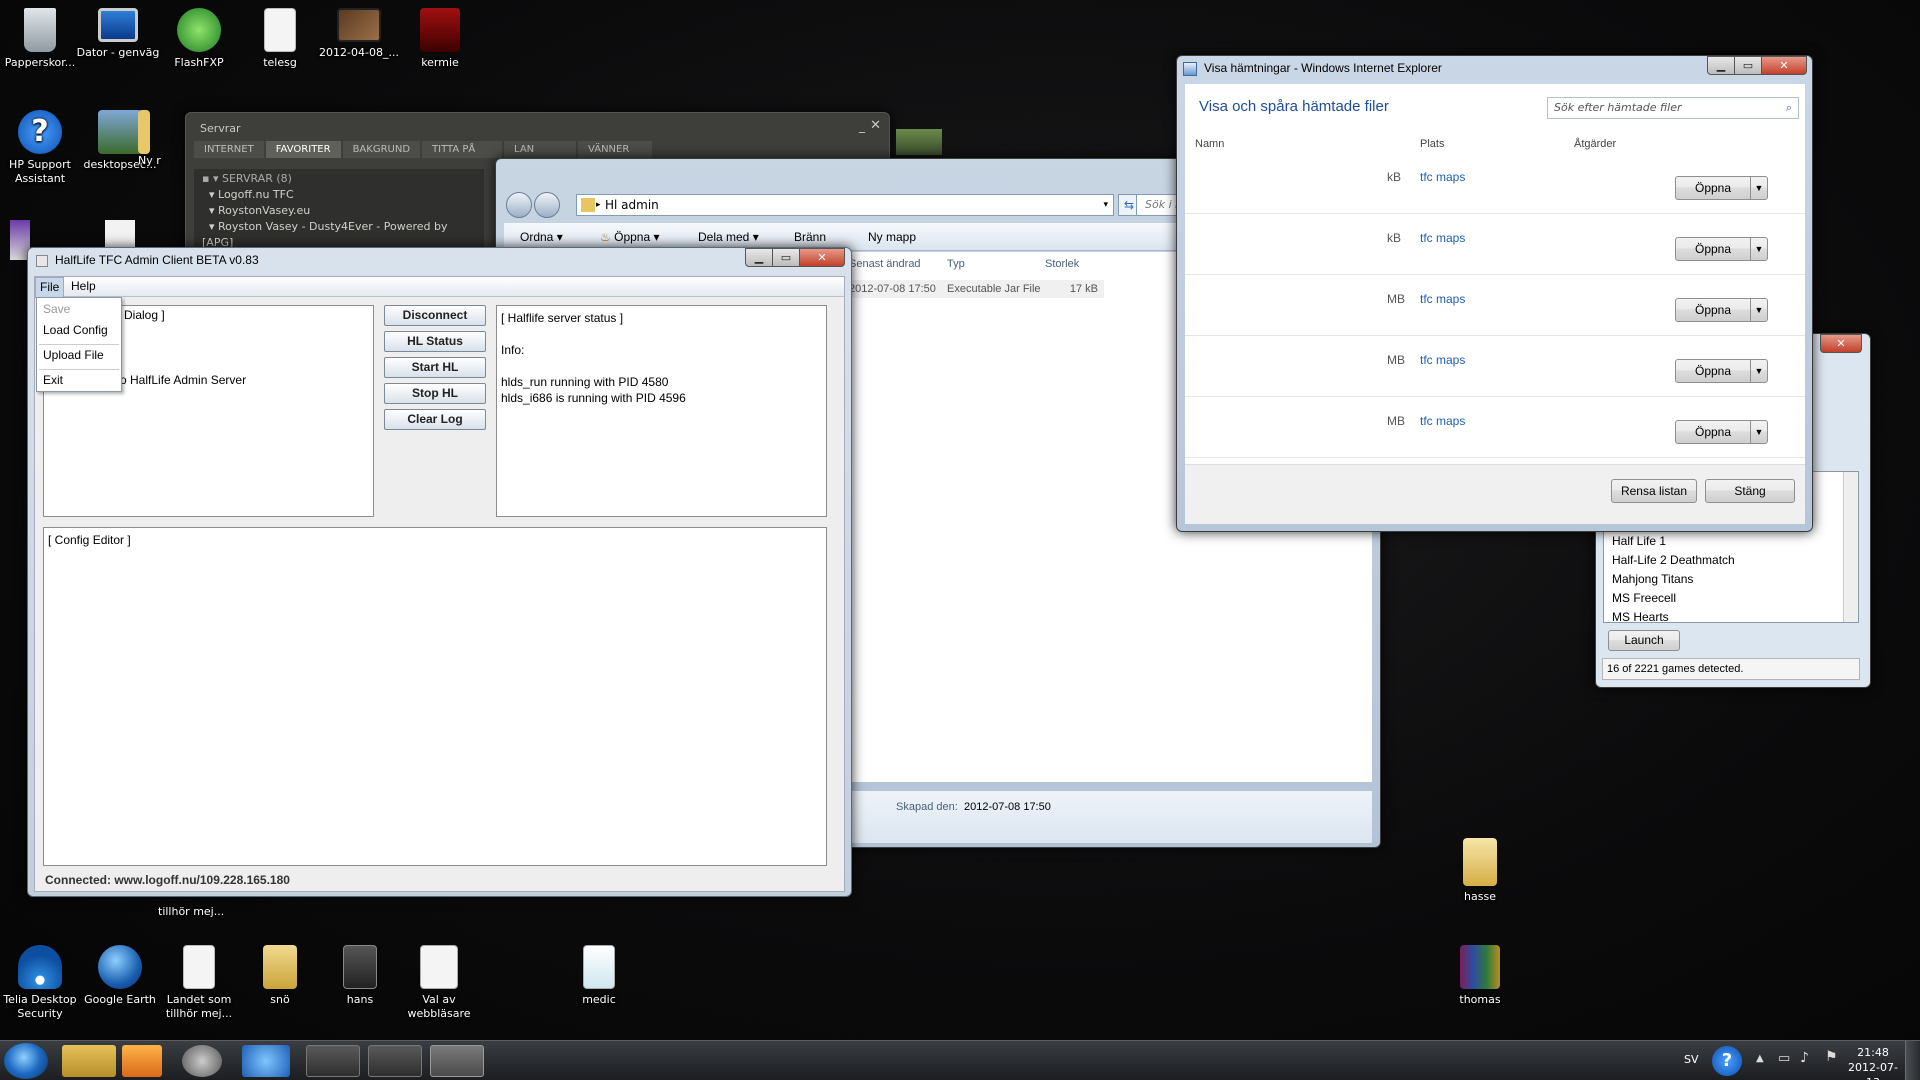 Image resolution: width=1920 pixels, height=1080 pixels. I want to click on hp-task-icon, so click(202, 1061).